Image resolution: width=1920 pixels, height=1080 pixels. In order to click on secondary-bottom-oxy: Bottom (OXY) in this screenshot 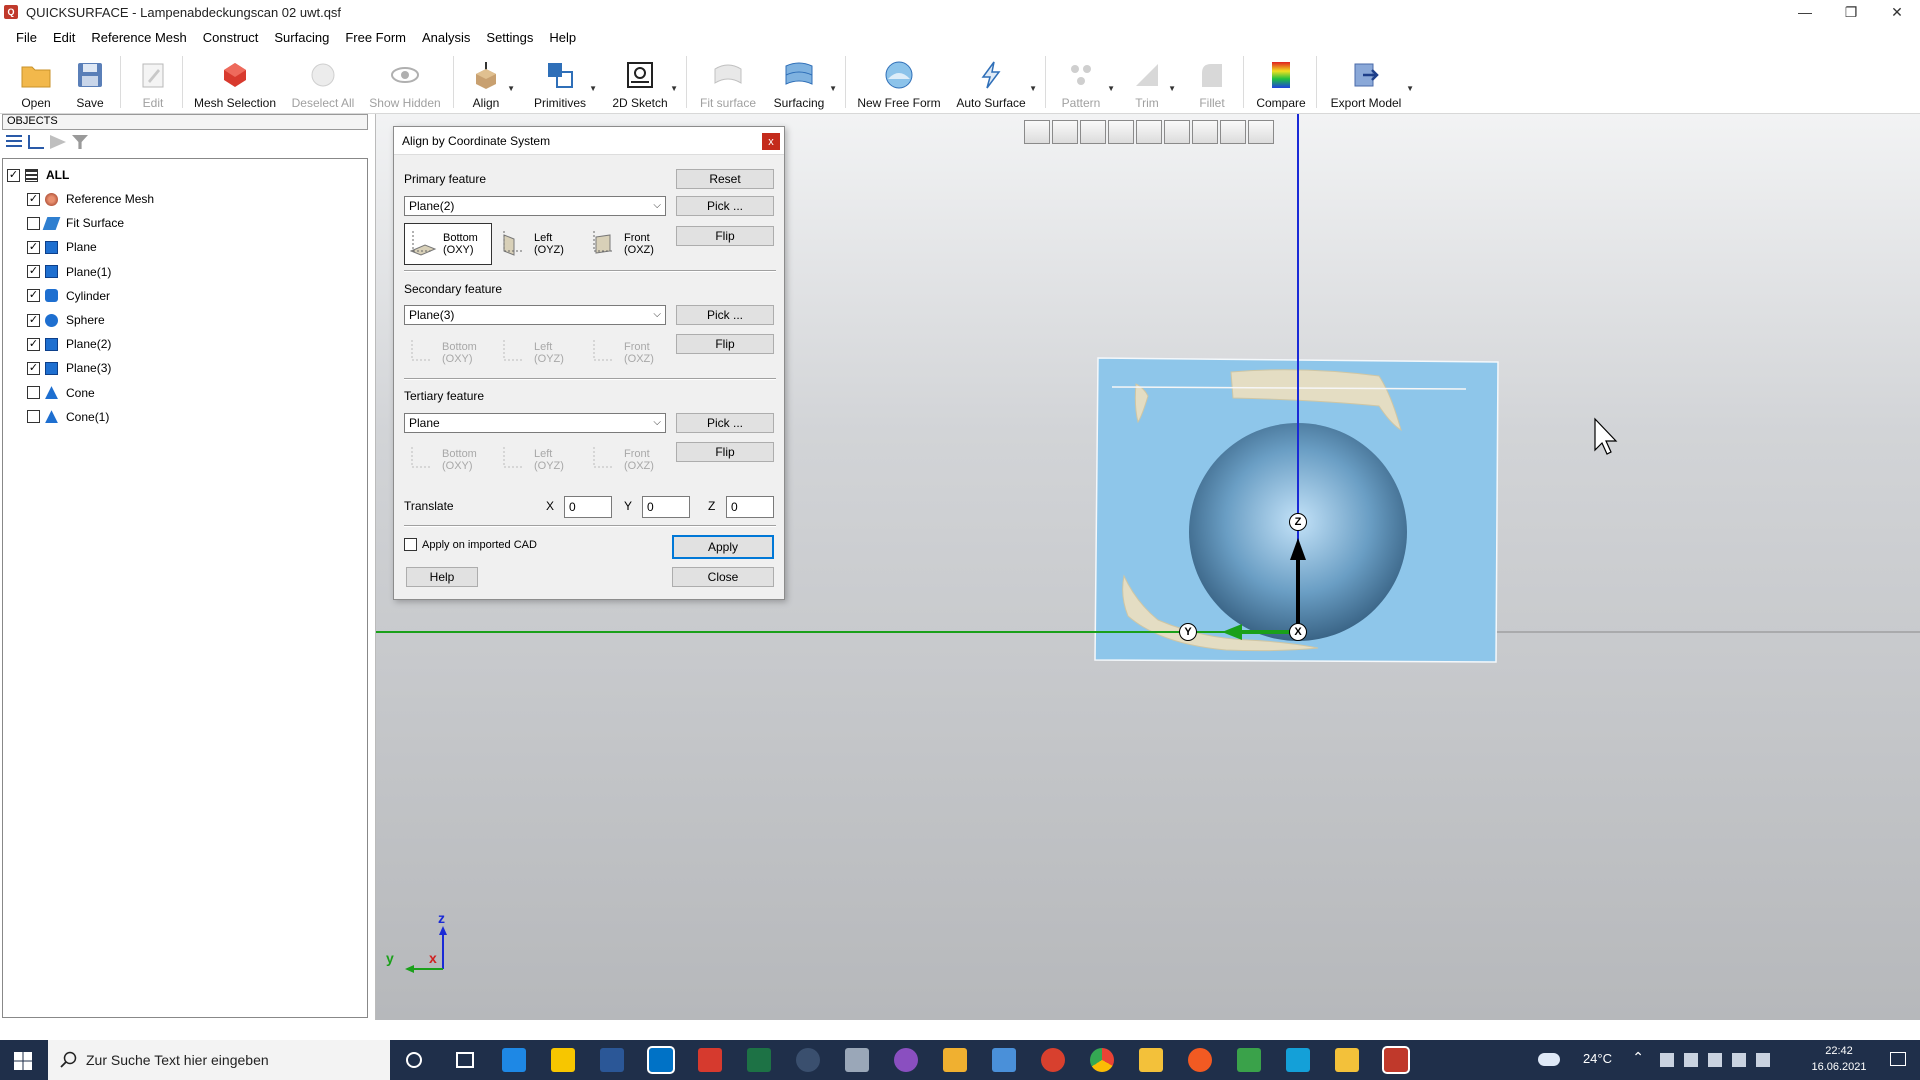, I will do `click(448, 353)`.